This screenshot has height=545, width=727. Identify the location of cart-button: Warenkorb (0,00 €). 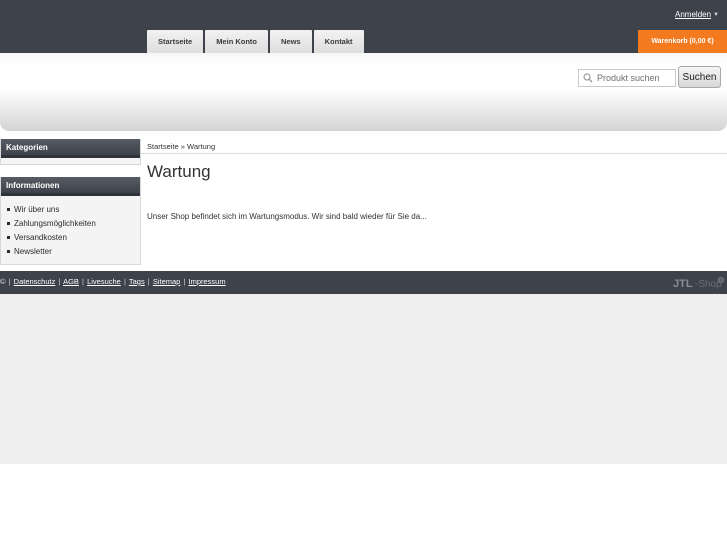
(682, 41).